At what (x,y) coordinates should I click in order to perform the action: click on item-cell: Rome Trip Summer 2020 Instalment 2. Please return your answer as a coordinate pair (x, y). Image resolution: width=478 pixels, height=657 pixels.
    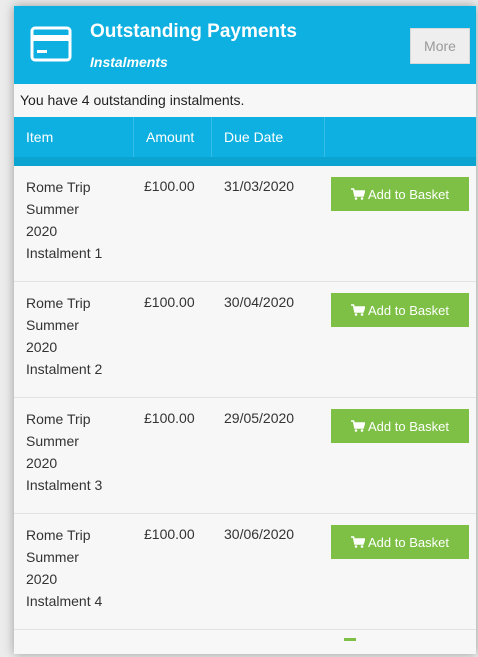
    Looking at the image, I should click on (74, 339).